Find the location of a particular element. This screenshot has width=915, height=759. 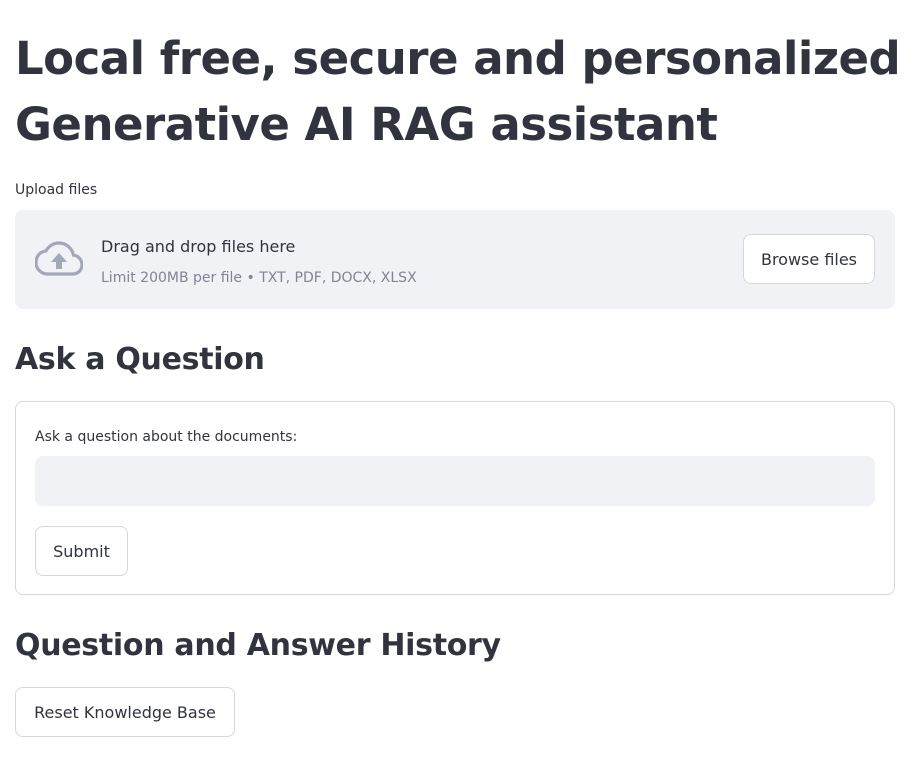

reset-knowledge-base-button: Reset Knowledge Base is located at coordinates (125, 712).